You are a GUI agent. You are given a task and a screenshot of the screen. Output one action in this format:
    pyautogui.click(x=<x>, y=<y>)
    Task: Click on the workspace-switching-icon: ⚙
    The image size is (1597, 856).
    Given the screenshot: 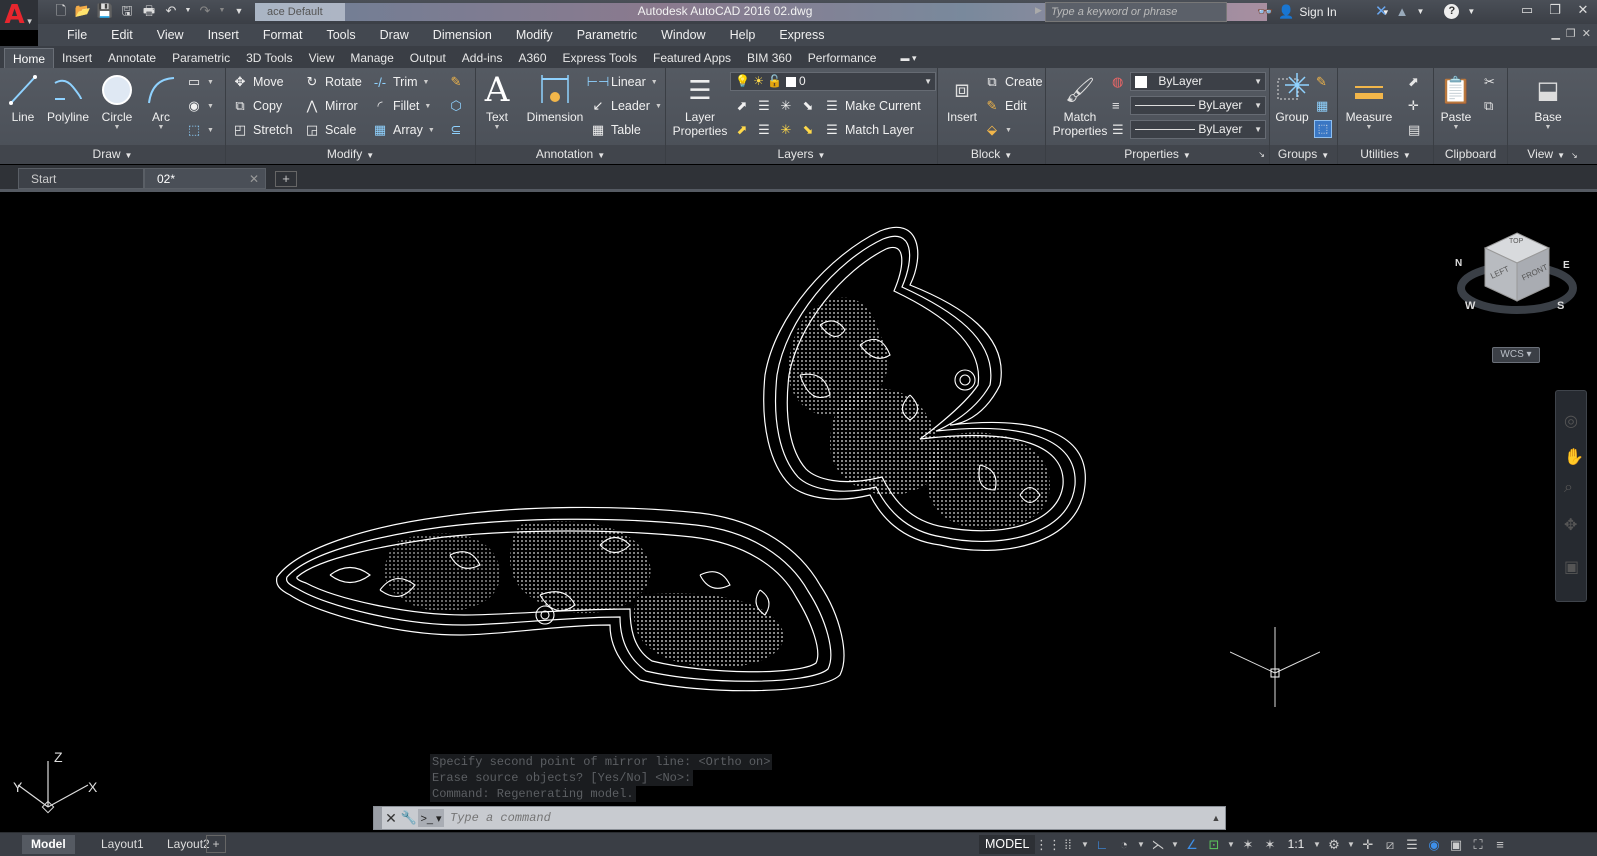 What is the action you would take?
    pyautogui.click(x=1334, y=844)
    